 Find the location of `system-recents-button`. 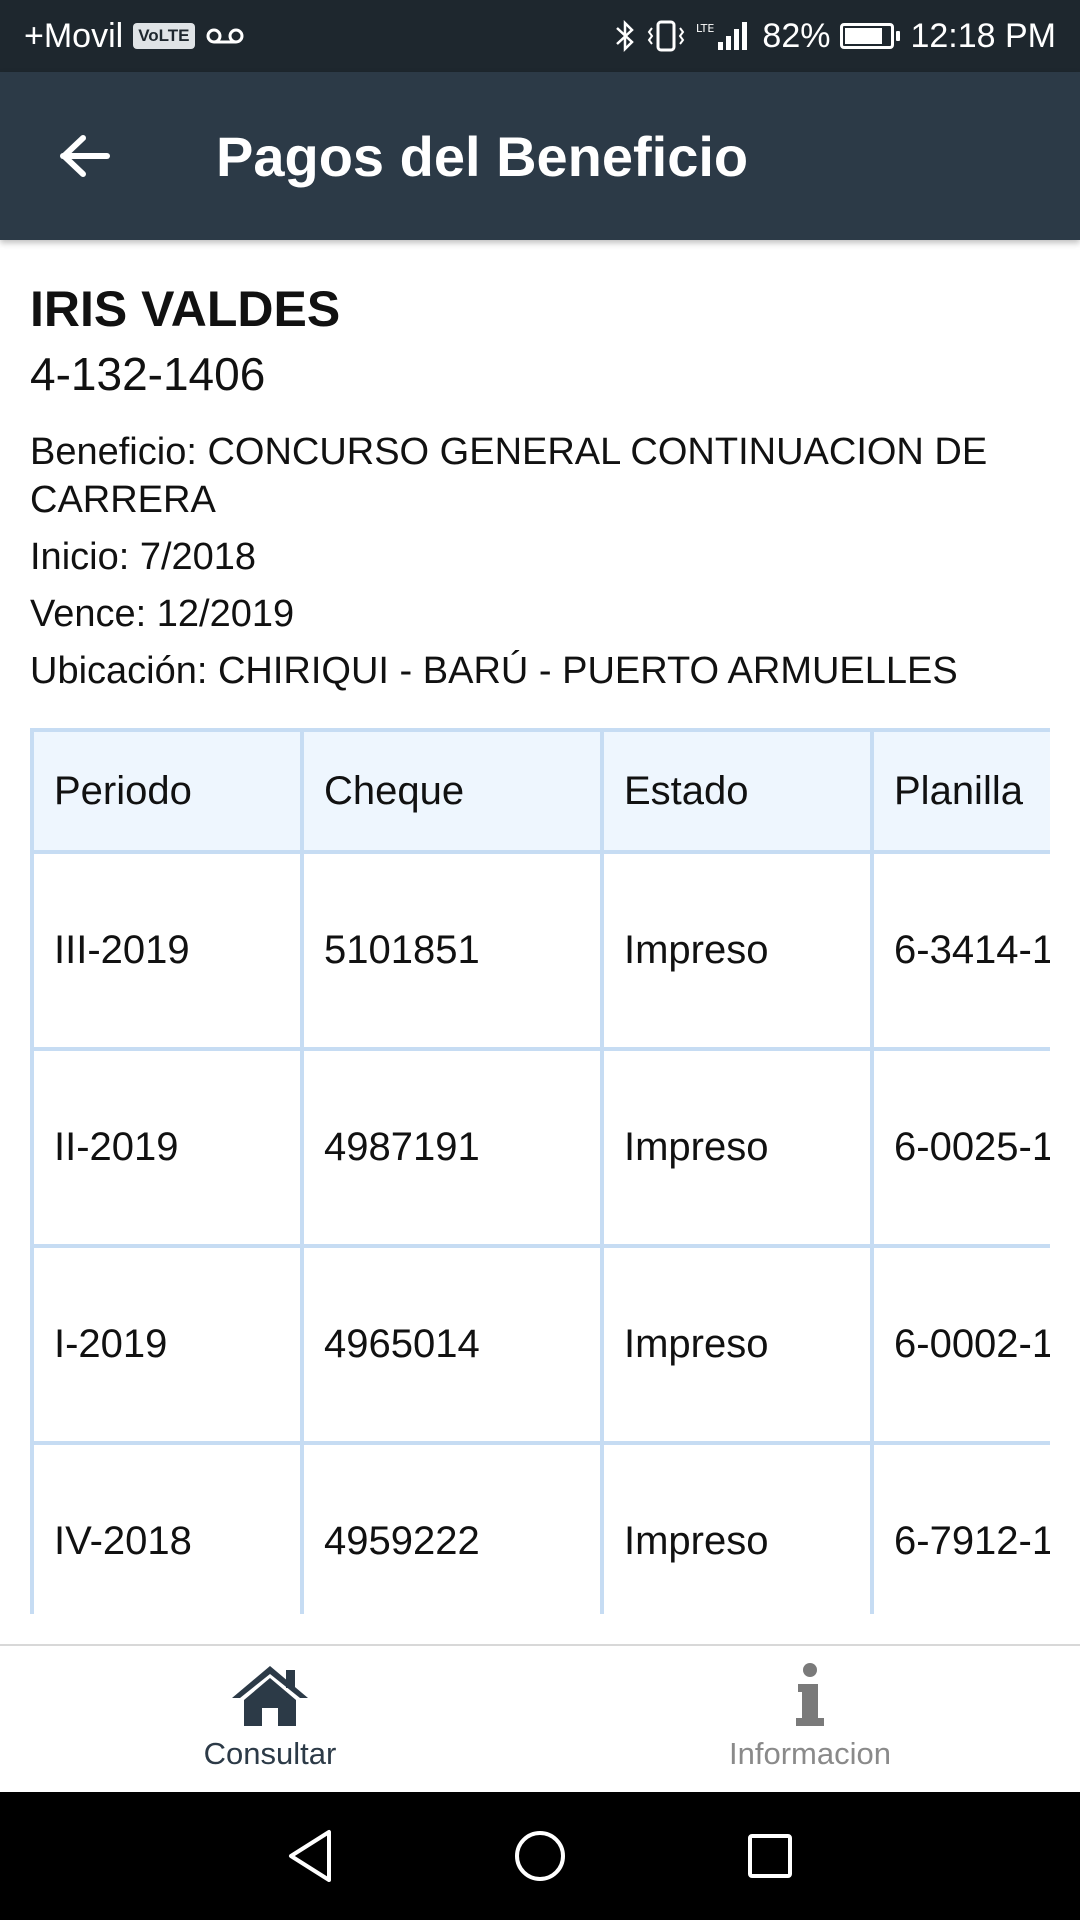

system-recents-button is located at coordinates (770, 1856).